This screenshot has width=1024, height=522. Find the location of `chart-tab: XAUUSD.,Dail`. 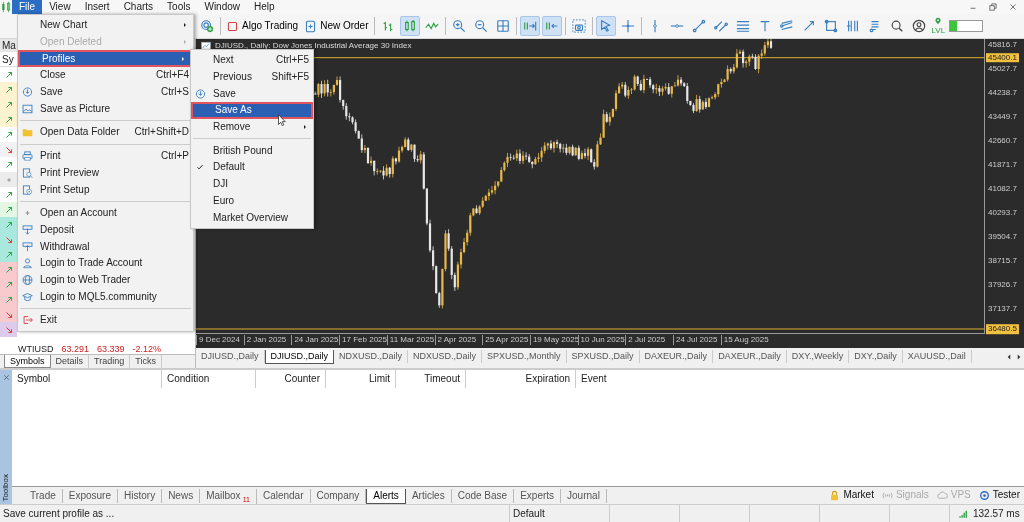

chart-tab: XAUUSD.,Dail is located at coordinates (937, 356).